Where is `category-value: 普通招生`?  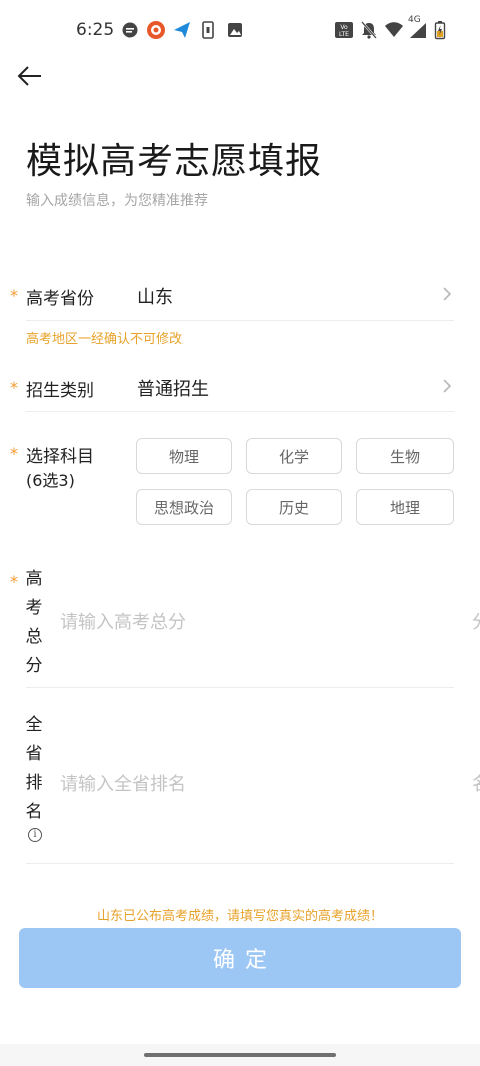
category-value: 普通招生 is located at coordinates (173, 388).